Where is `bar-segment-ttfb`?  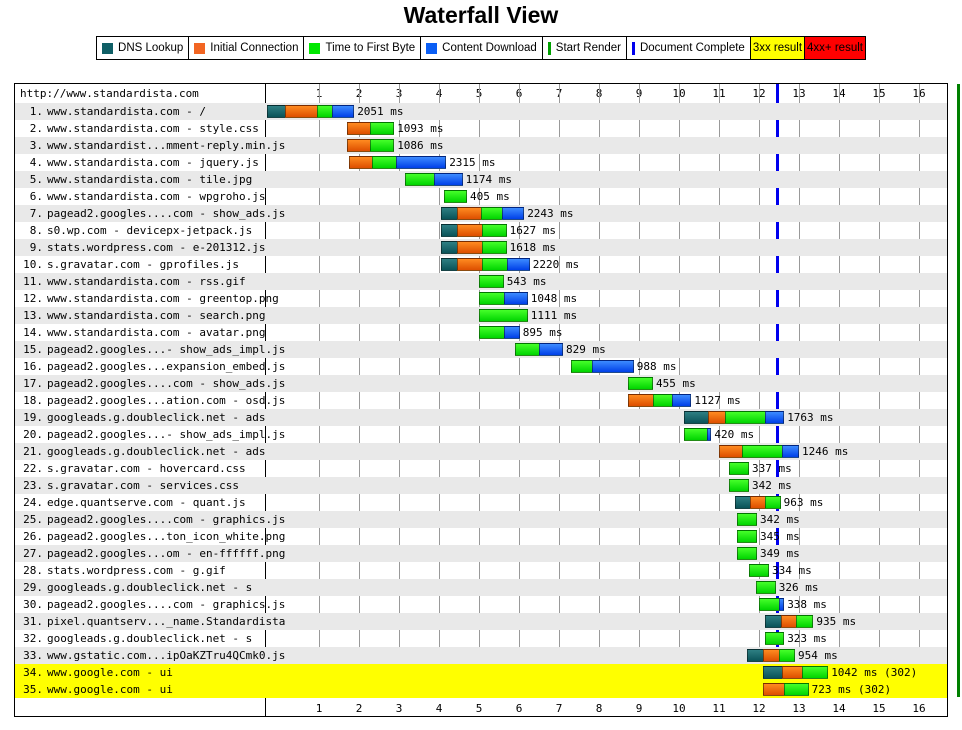 bar-segment-ttfb is located at coordinates (759, 570).